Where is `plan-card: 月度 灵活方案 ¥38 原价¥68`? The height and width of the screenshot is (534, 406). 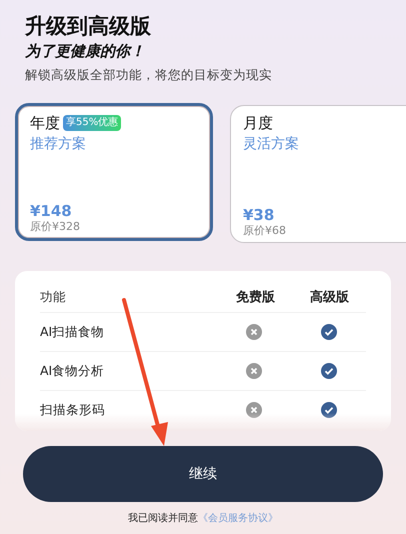
plan-card: 月度 灵活方案 ¥38 原价¥68 is located at coordinates (318, 174).